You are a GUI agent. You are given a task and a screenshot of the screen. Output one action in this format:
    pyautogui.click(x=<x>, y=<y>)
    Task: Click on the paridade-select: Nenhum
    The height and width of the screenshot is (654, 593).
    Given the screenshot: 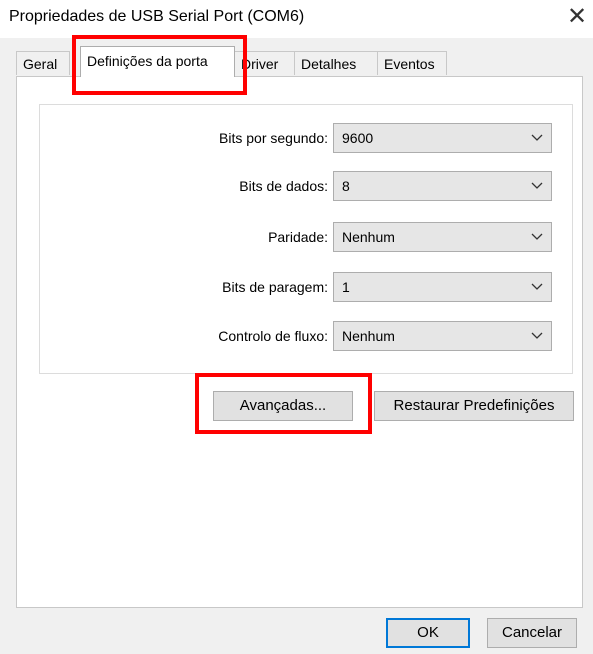 What is the action you would take?
    pyautogui.click(x=442, y=237)
    